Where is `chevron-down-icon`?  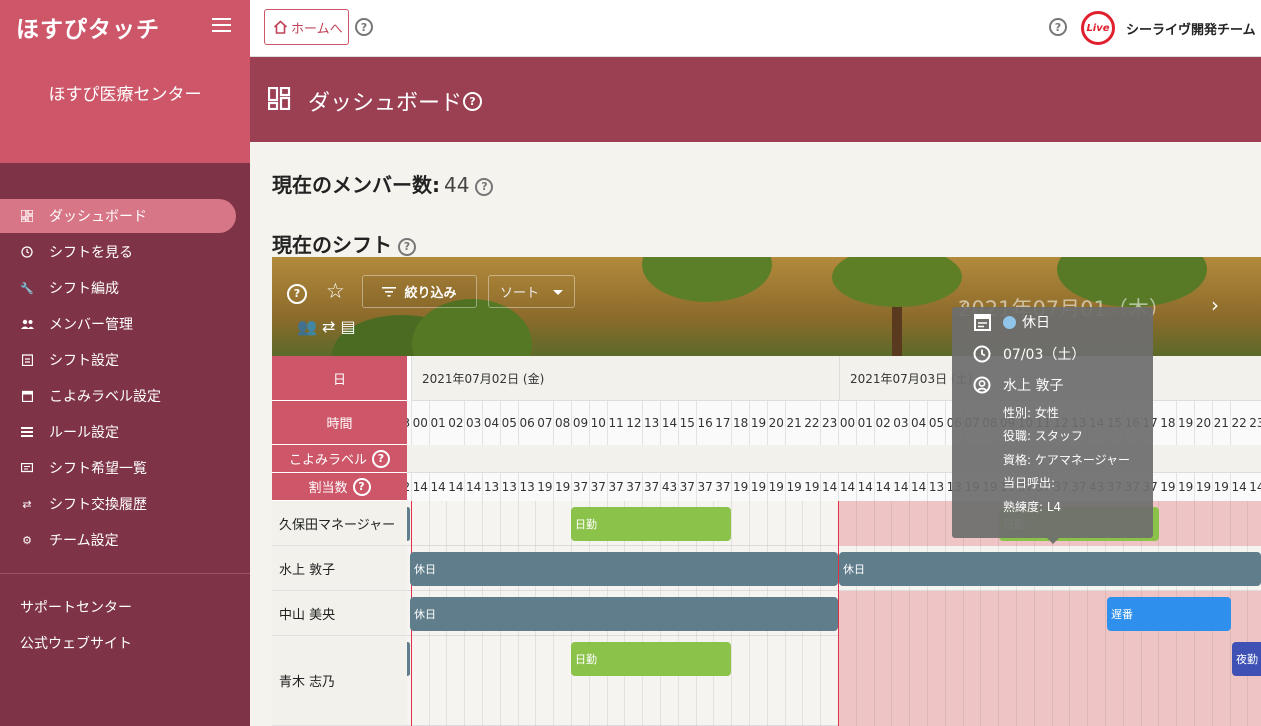 chevron-down-icon is located at coordinates (558, 292).